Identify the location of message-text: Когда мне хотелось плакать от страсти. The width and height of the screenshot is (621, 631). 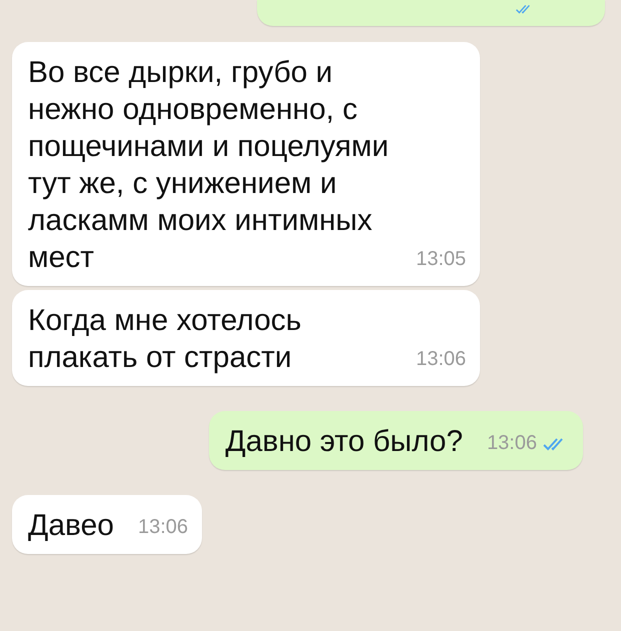
(165, 339).